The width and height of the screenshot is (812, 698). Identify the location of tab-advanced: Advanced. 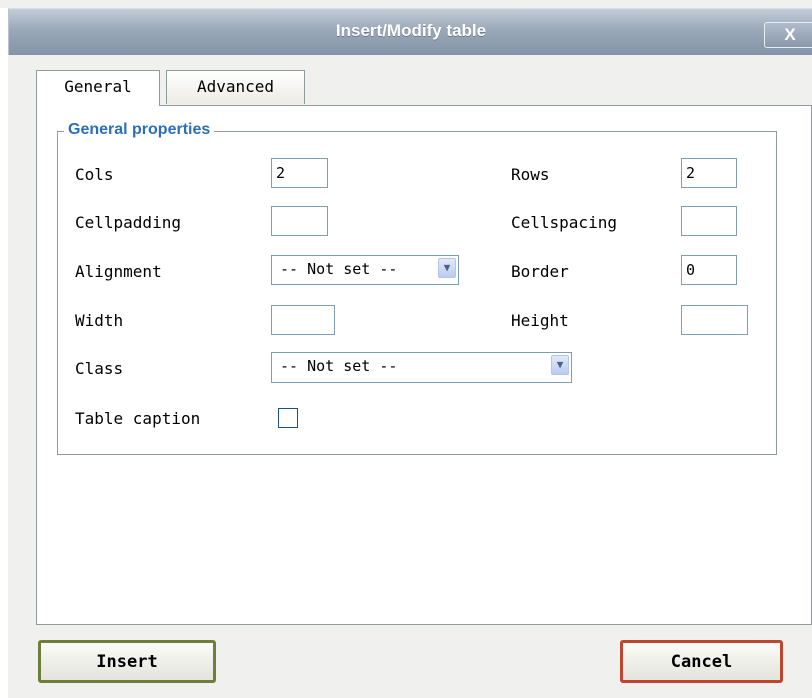
(235, 87).